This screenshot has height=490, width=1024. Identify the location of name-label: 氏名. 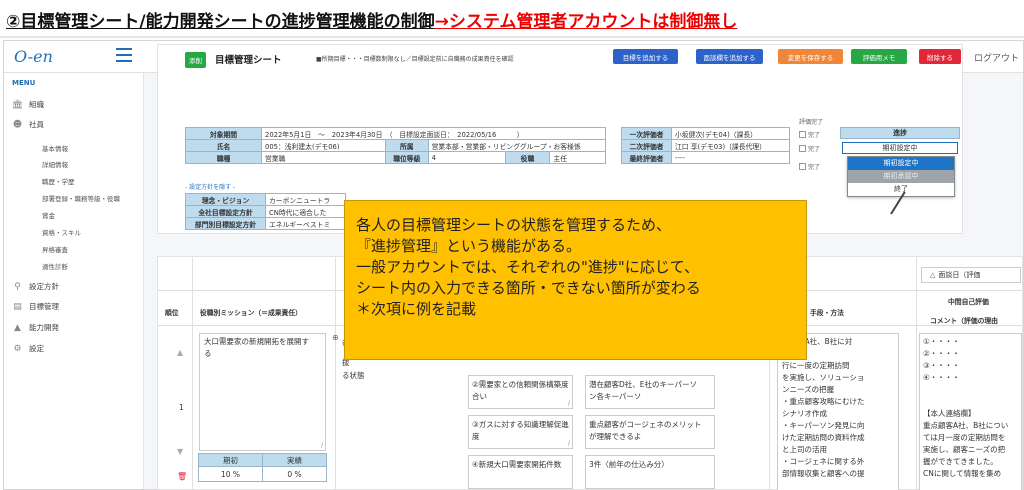
(223, 145).